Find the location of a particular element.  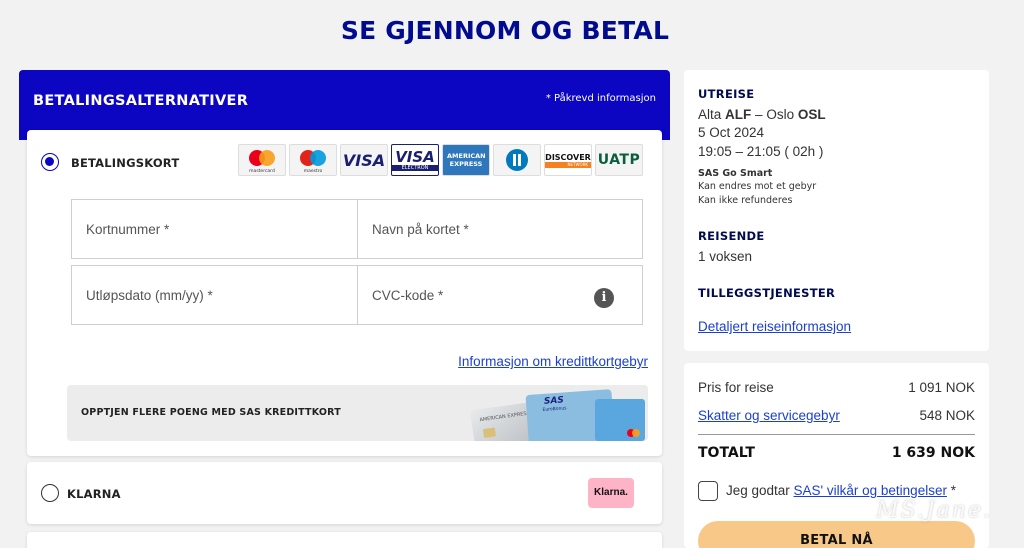

expiry-date-field: Utløpsdato (mm/yy) * is located at coordinates (214, 295).